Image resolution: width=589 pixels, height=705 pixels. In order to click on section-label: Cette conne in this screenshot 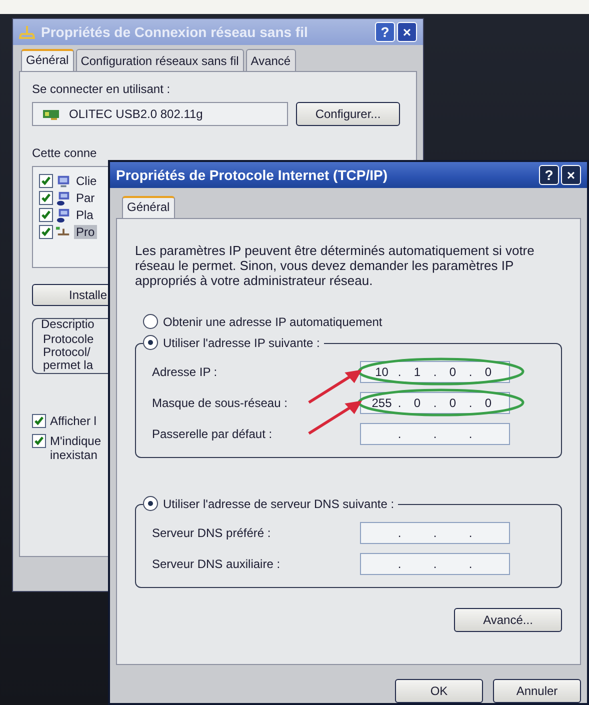, I will do `click(65, 153)`.